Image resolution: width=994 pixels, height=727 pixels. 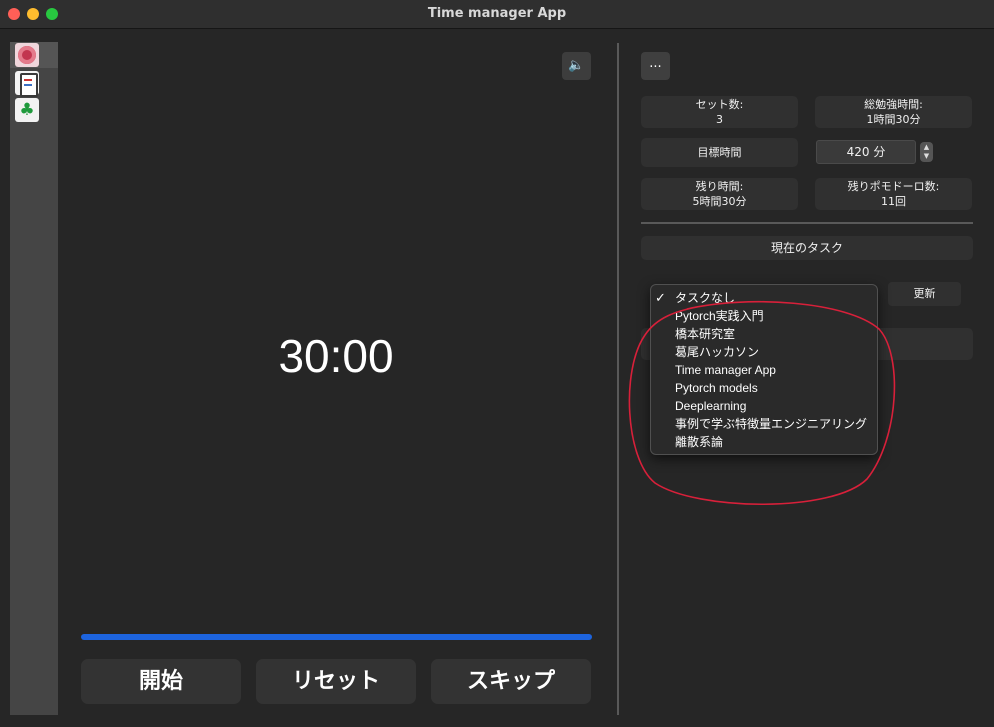 I want to click on mute-button: 🔈, so click(x=576, y=66).